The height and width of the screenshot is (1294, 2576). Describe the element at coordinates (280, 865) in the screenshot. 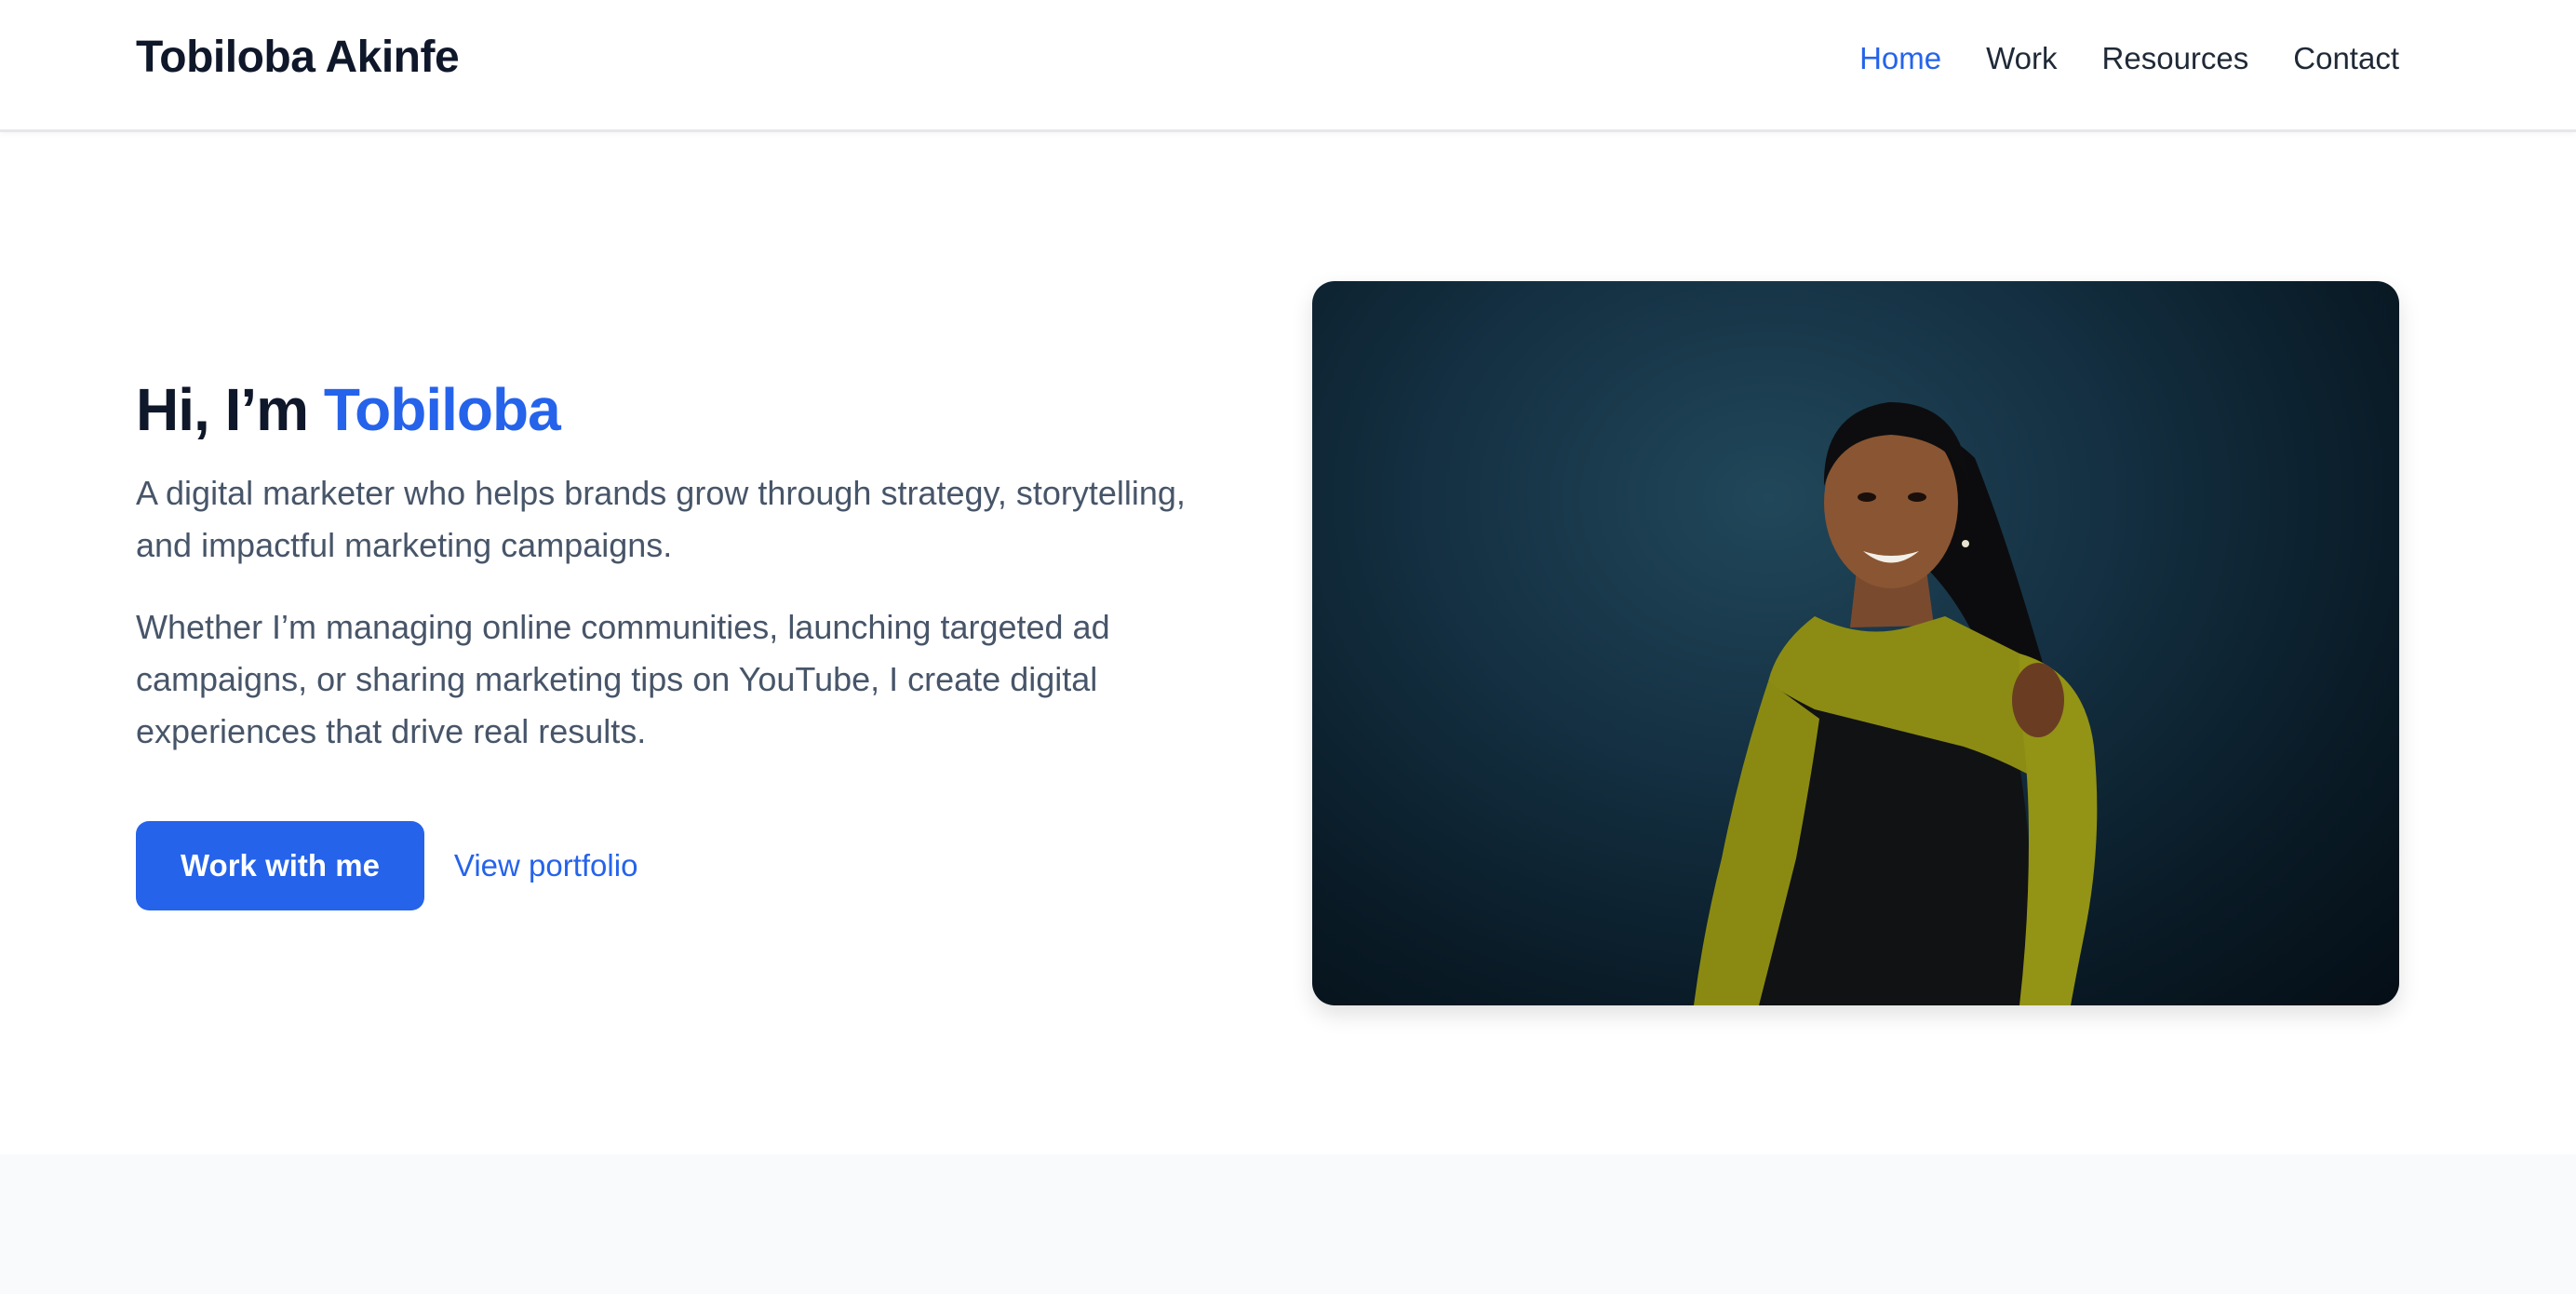

I see `work-with-me-button: Work with me` at that location.